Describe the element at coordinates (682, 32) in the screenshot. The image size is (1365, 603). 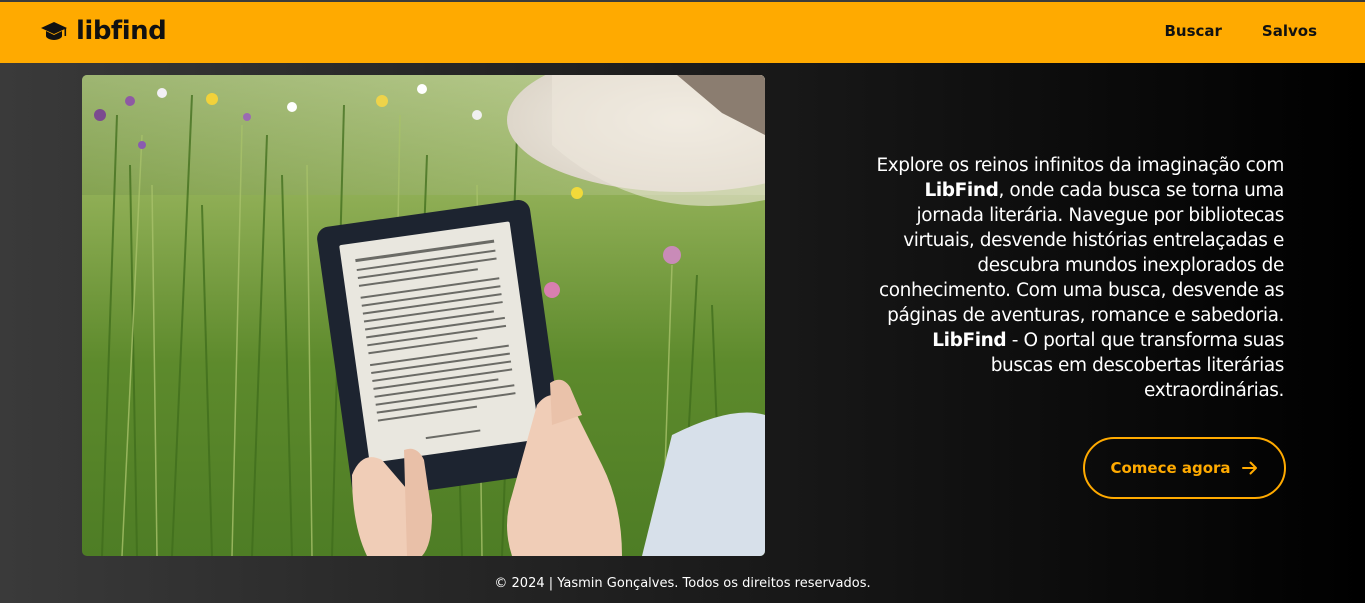
I see `navbar: libfind Buscar Salvos` at that location.